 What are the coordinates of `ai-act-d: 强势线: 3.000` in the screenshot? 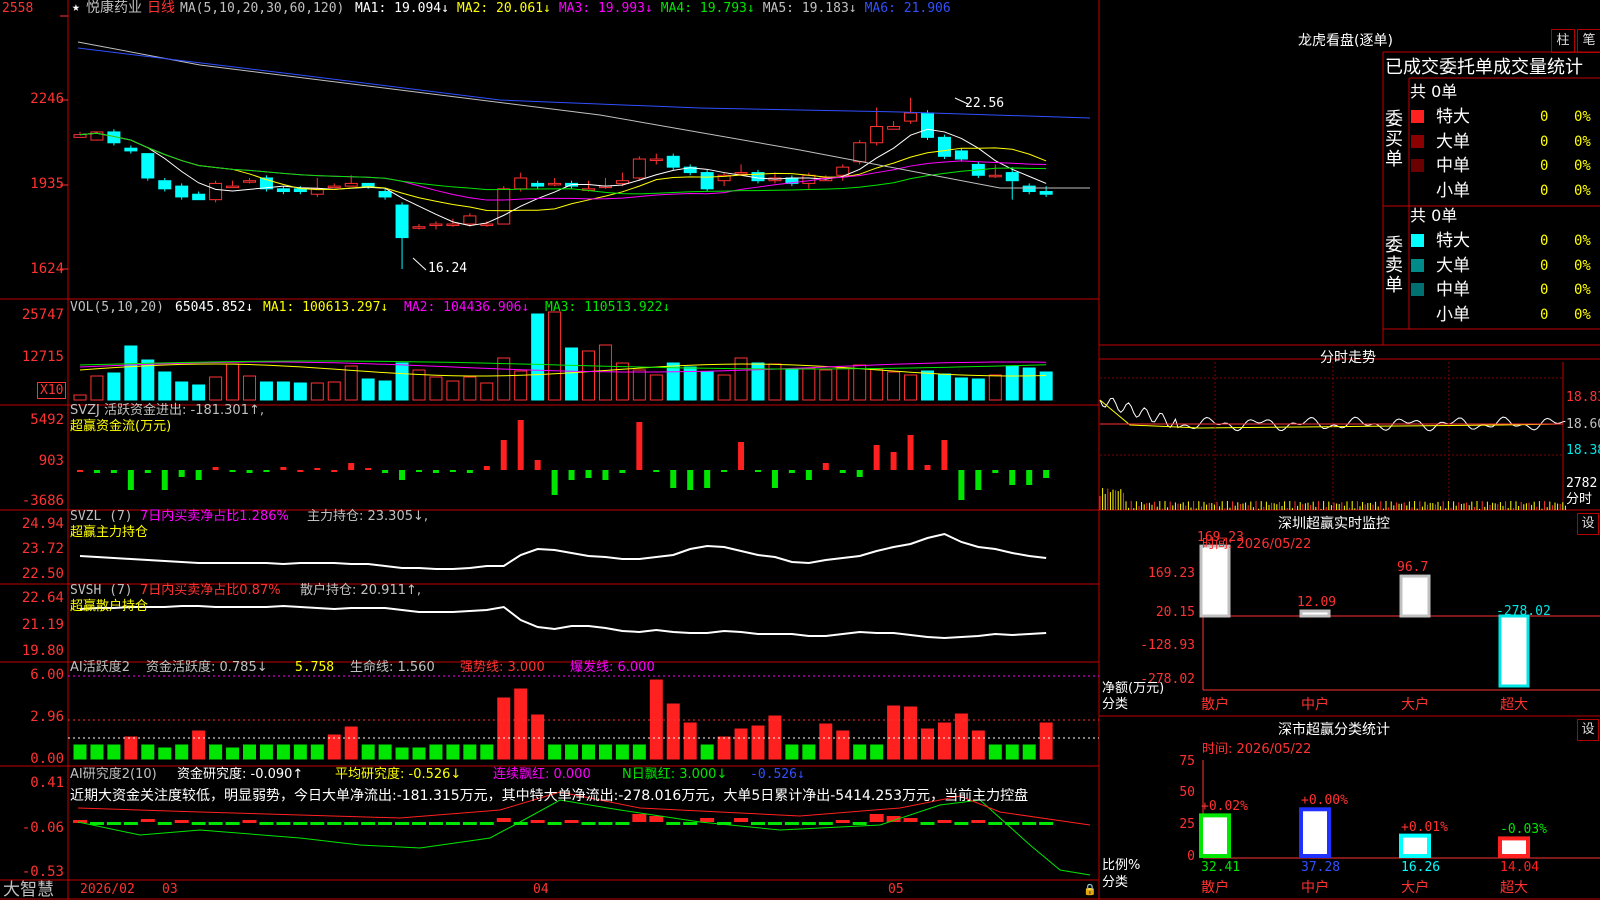 It's located at (502, 667).